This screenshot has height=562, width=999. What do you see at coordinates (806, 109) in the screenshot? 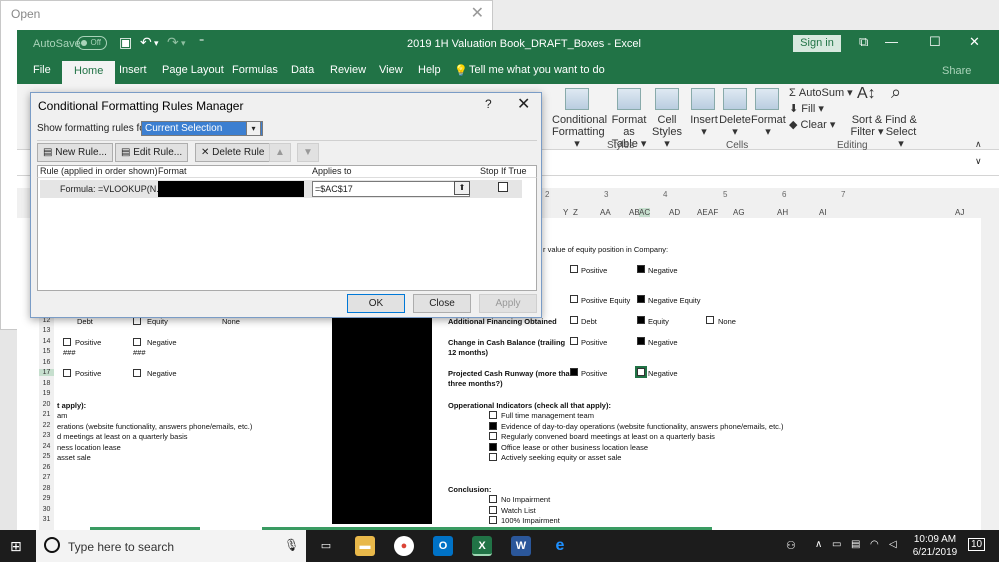
I see `fill-button: ⬇ Fill ▾` at bounding box center [806, 109].